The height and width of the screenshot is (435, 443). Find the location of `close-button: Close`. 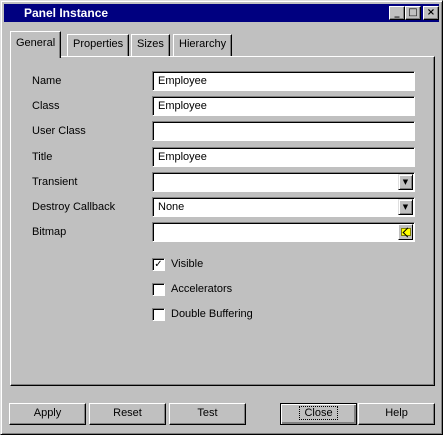

close-button: Close is located at coordinates (318, 414).